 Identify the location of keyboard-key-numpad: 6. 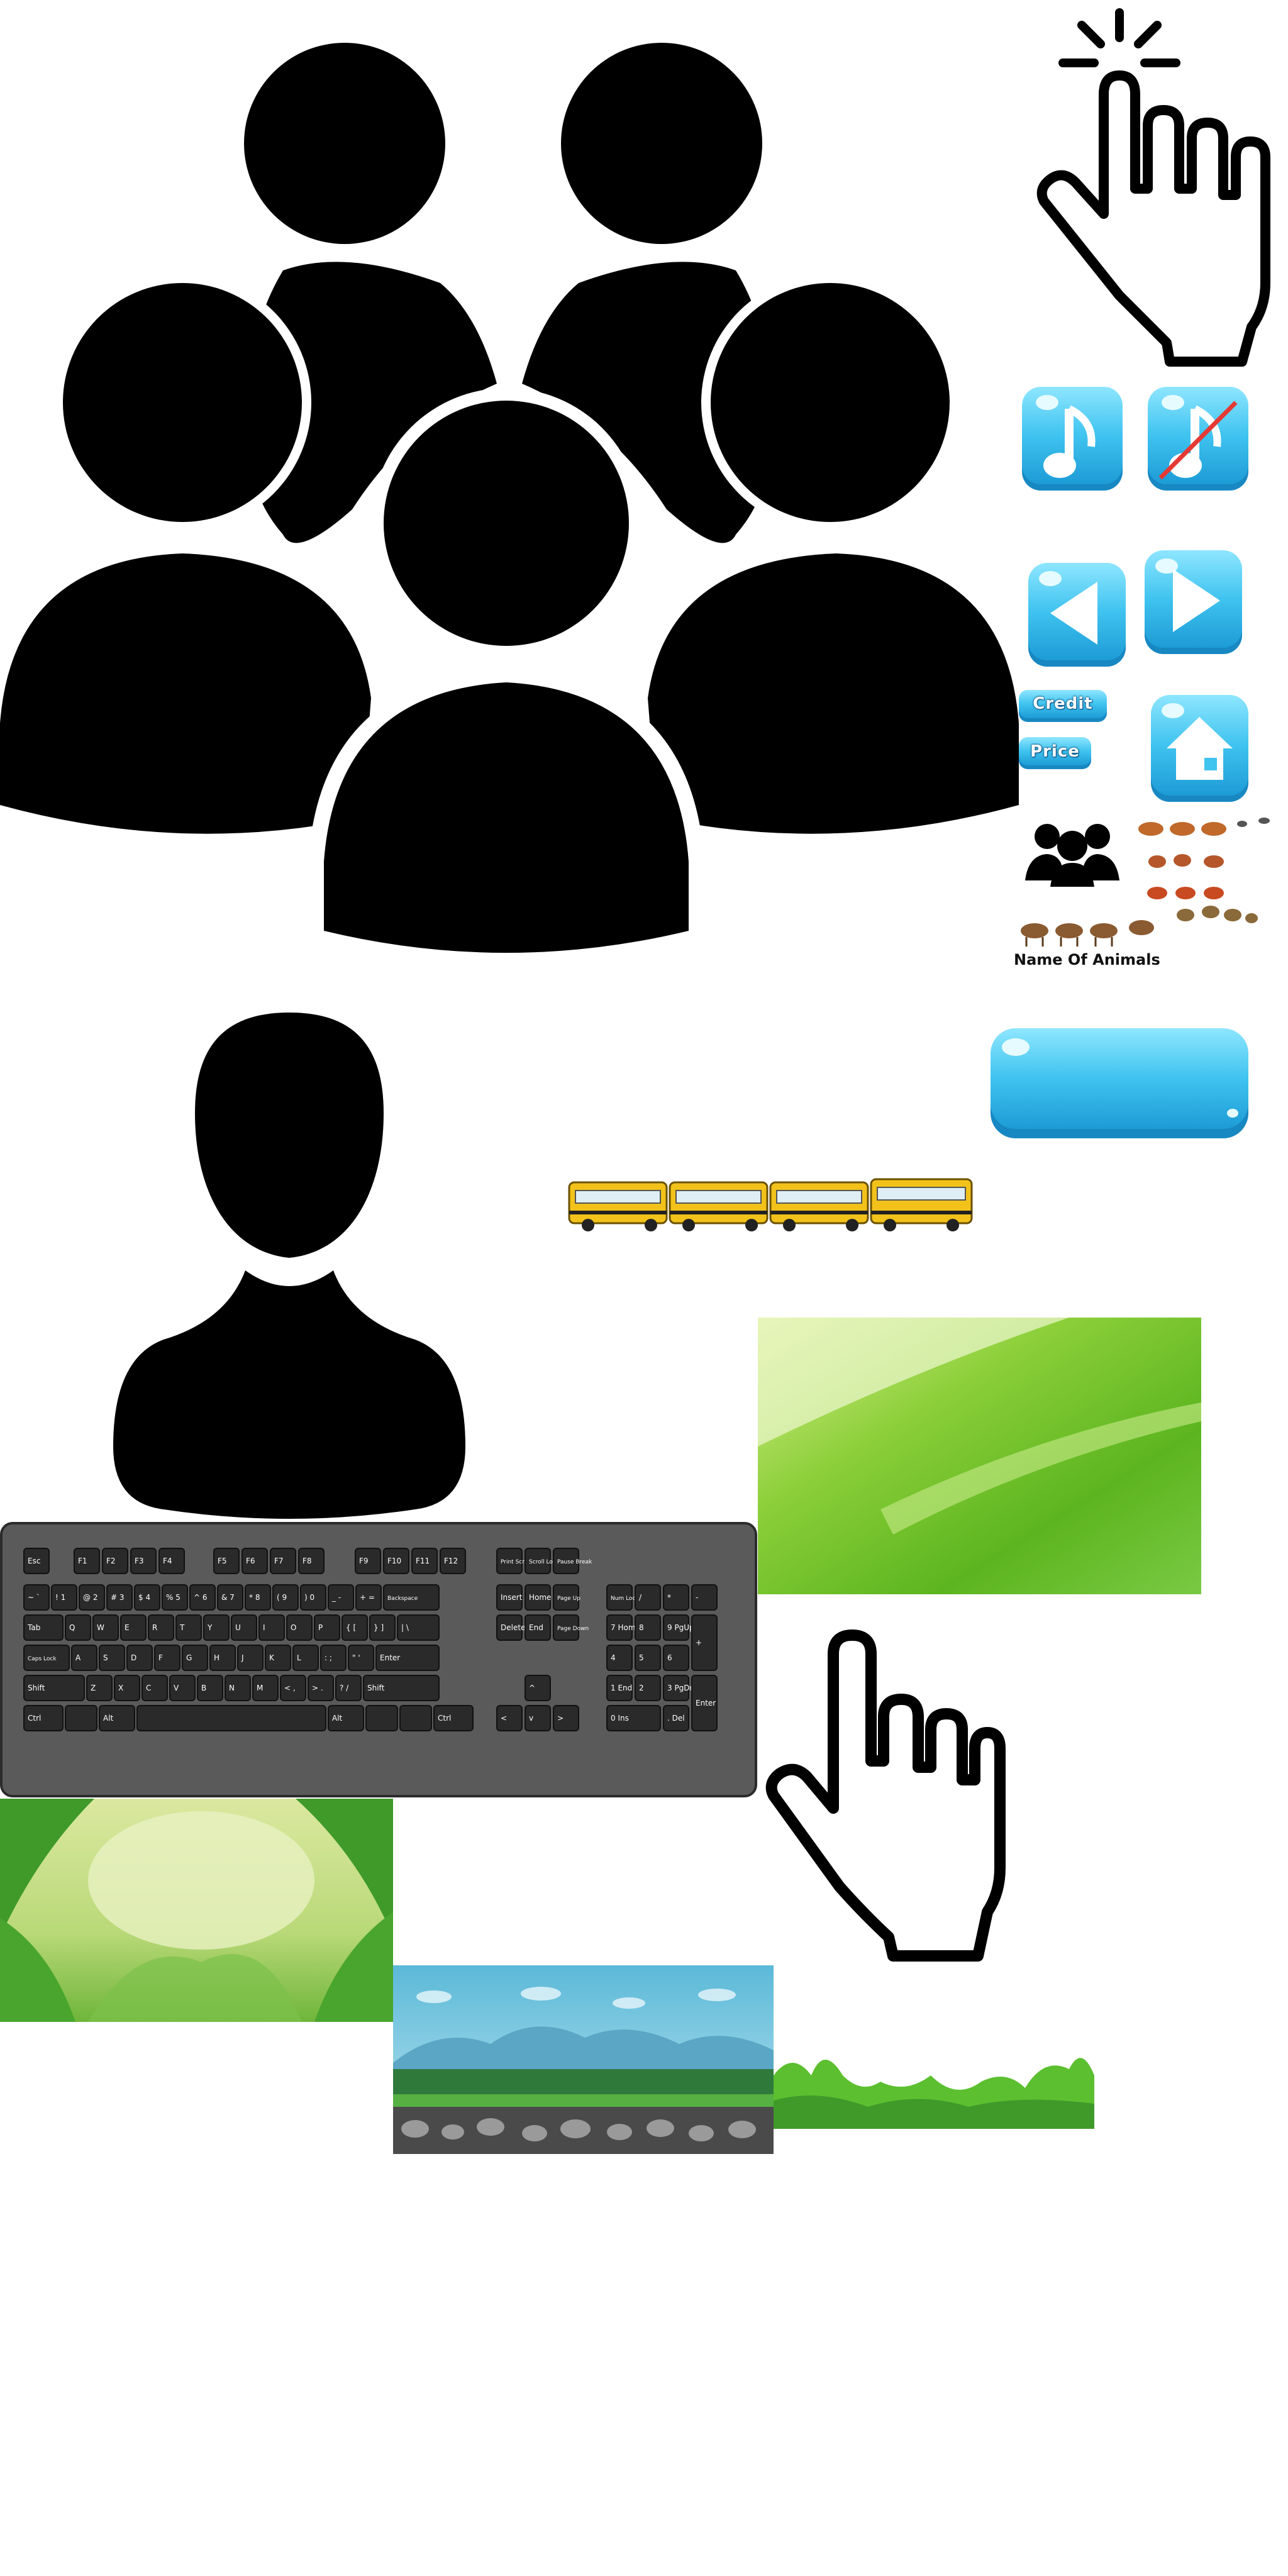
(676, 1658).